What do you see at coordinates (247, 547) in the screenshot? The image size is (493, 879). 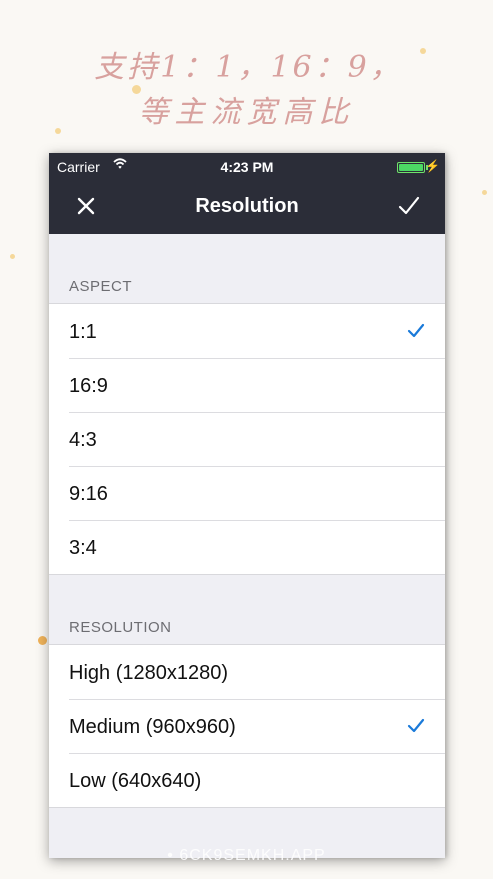 I see `aspect-option-row: 3:4` at bounding box center [247, 547].